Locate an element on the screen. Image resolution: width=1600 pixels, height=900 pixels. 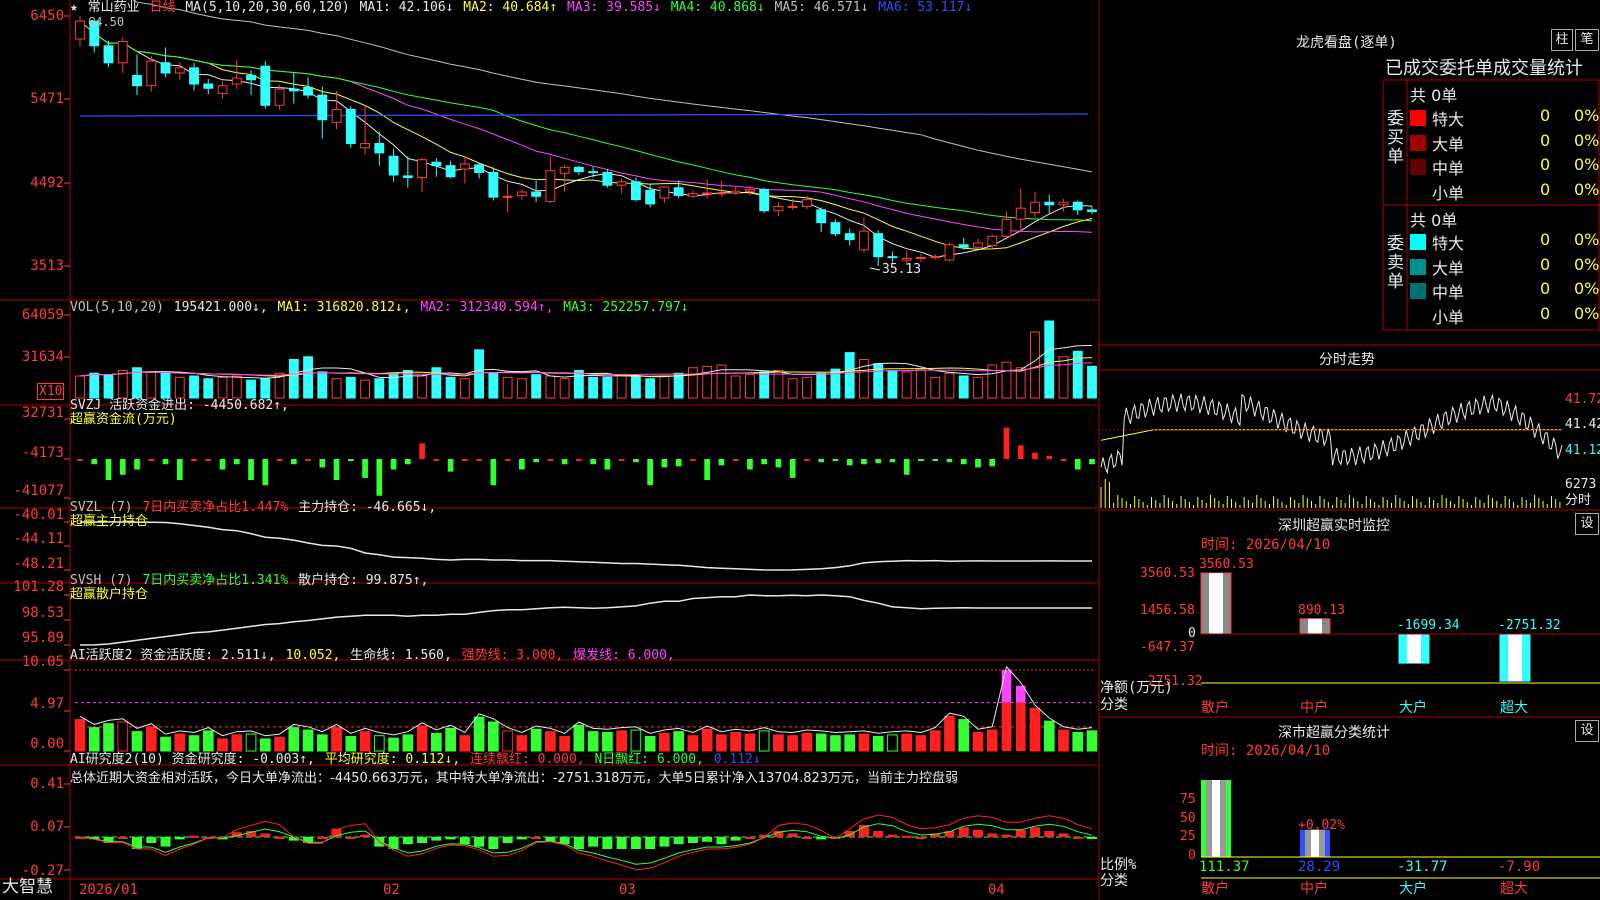
pen-mode-button: 笔 is located at coordinates (1587, 40).